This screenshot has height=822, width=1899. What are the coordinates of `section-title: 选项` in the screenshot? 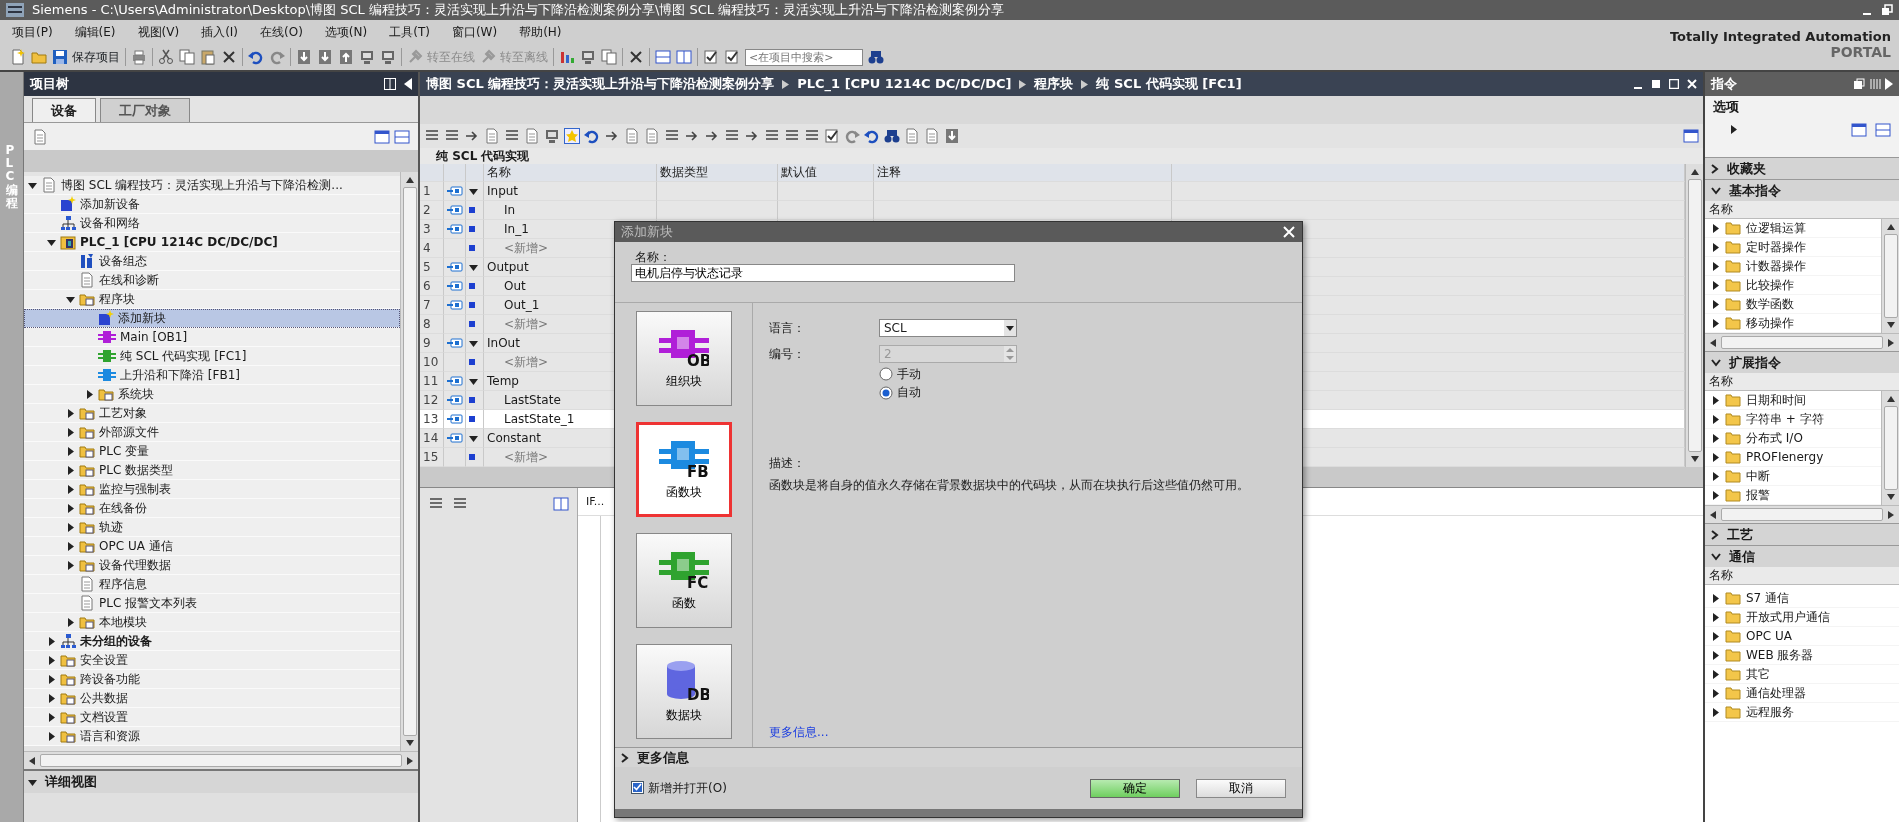 It's located at (1726, 107).